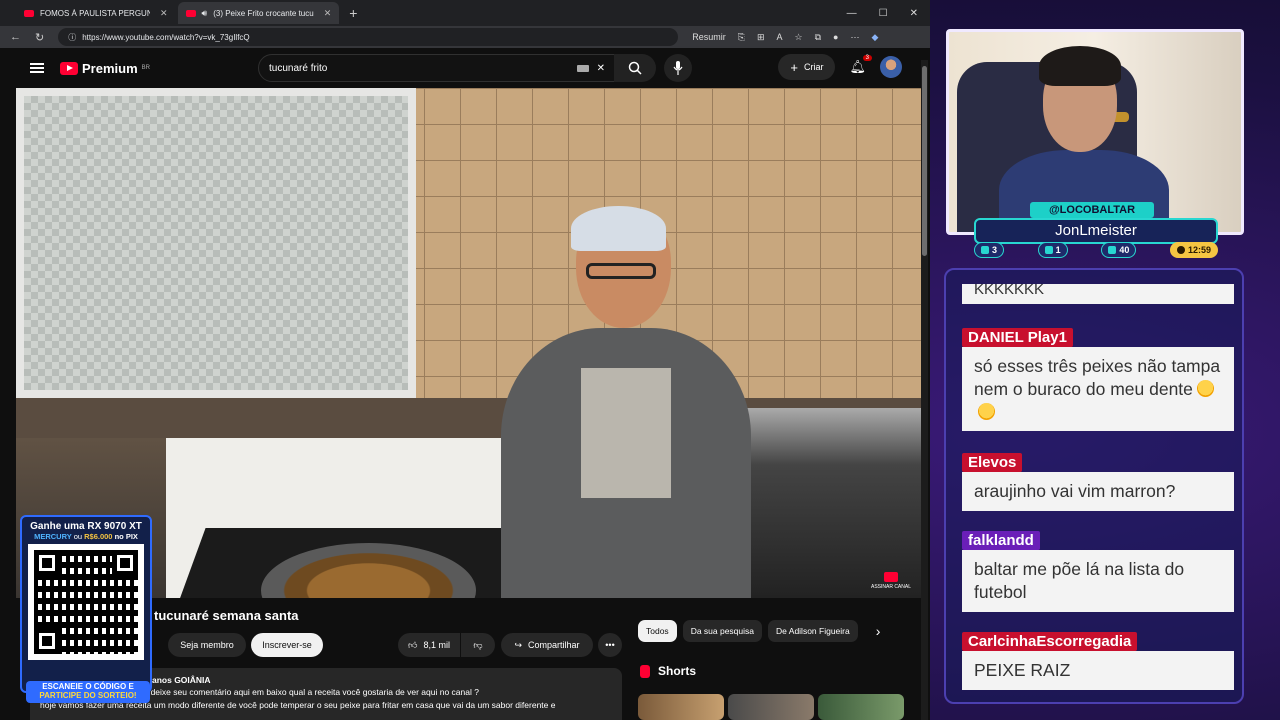 This screenshot has height=720, width=1280. What do you see at coordinates (1098, 661) in the screenshot?
I see `chat-message: CarlcinhaEscorregadia PEIXE RAIZ` at bounding box center [1098, 661].